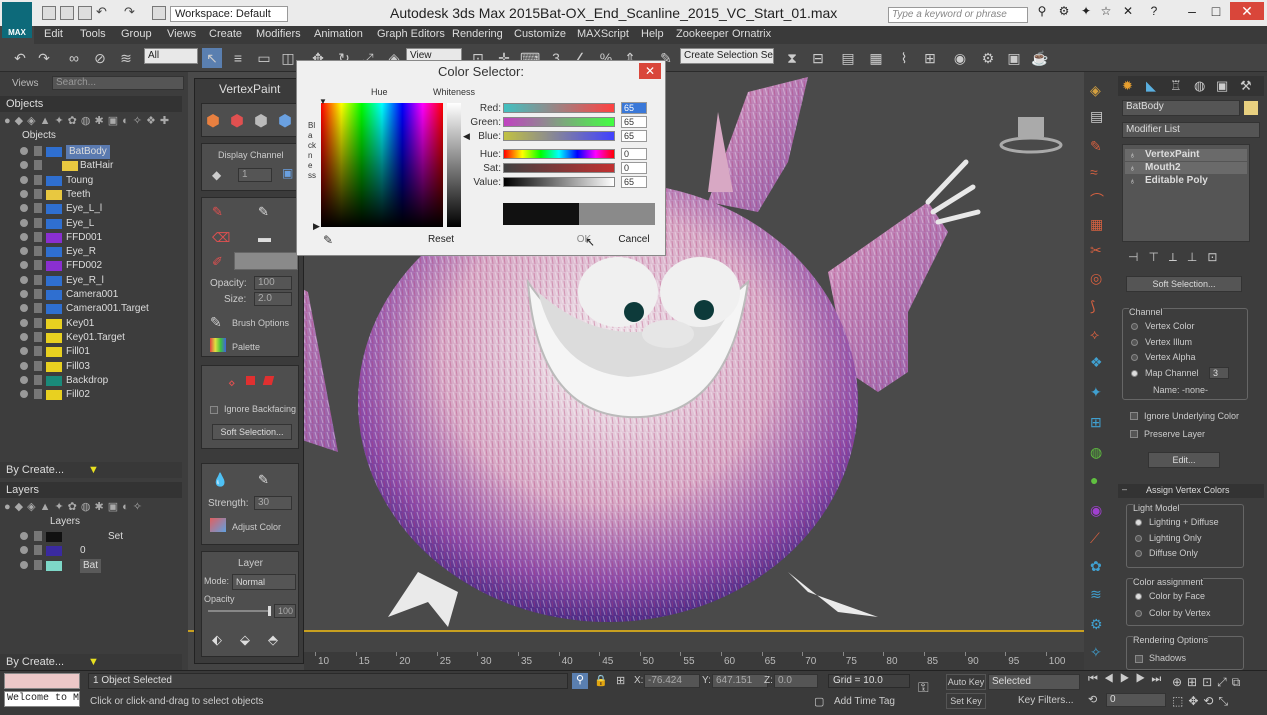 The height and width of the screenshot is (715, 1267). Describe the element at coordinates (245, 640) in the screenshot. I see `delete-layer-icon: ⬙` at that location.